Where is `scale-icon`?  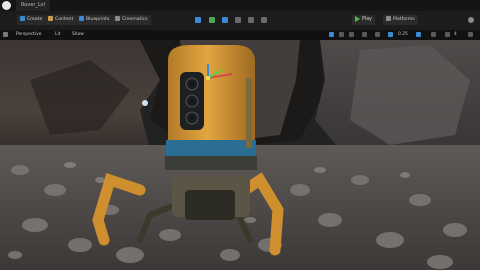 scale-icon is located at coordinates (351, 34).